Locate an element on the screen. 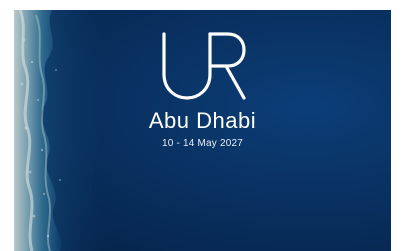 The width and height of the screenshot is (404, 251). city-title: Abu Dhabi is located at coordinates (202, 120).